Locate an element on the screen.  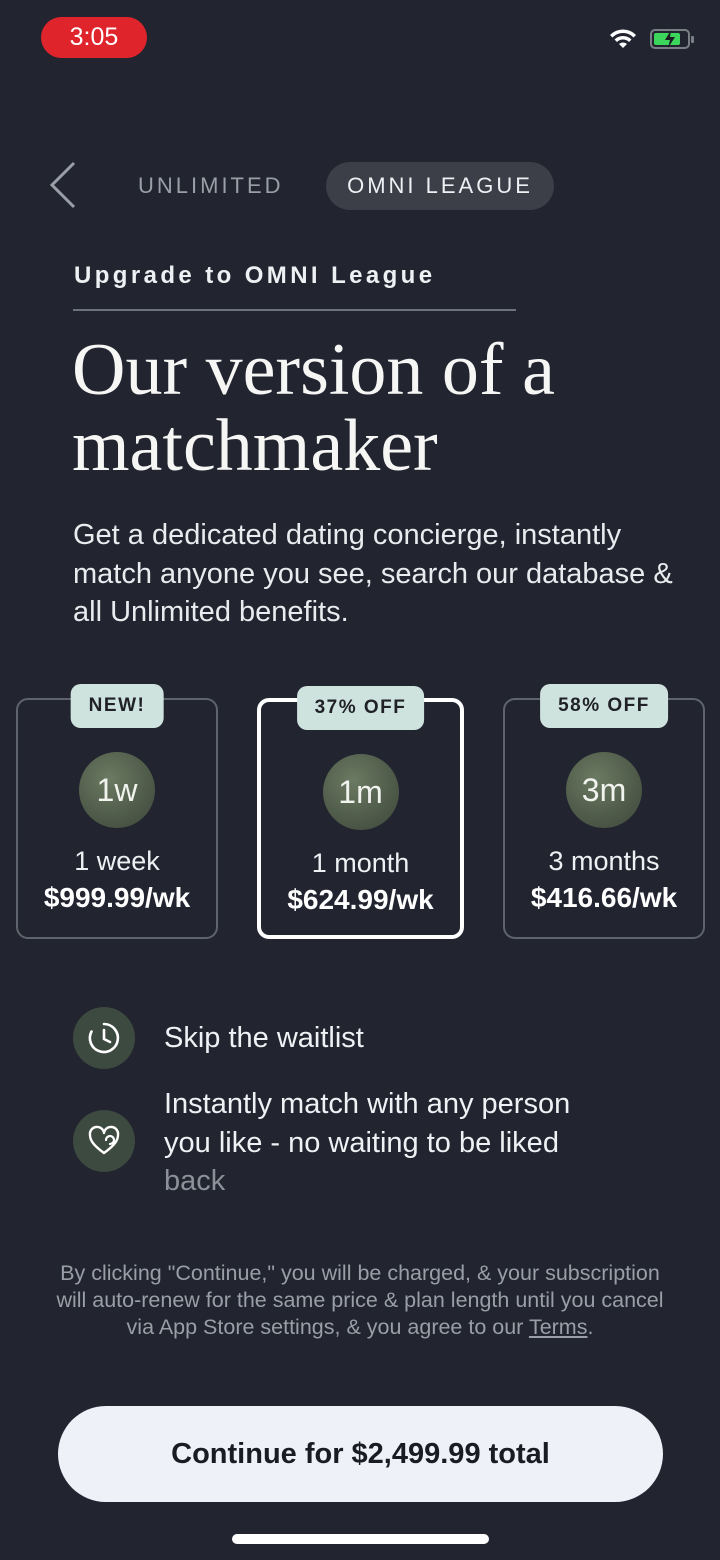
plan-duration-circle: 3m is located at coordinates (604, 790).